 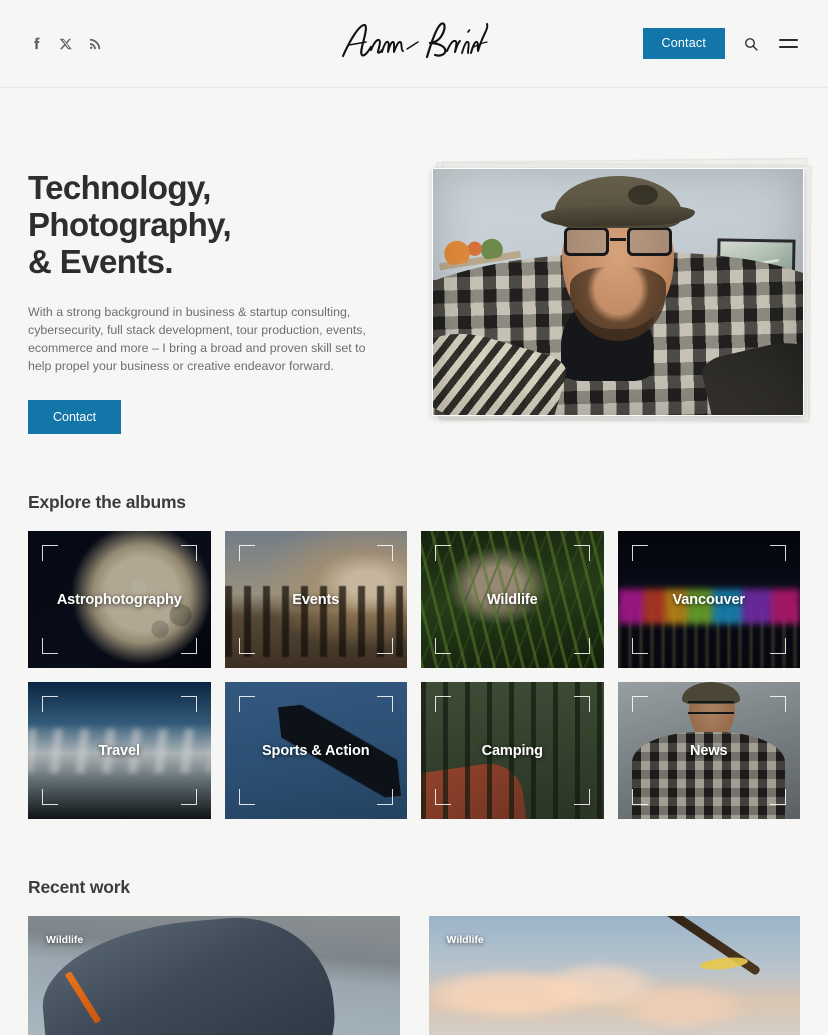 I want to click on album-card-events: Events, so click(x=315, y=600).